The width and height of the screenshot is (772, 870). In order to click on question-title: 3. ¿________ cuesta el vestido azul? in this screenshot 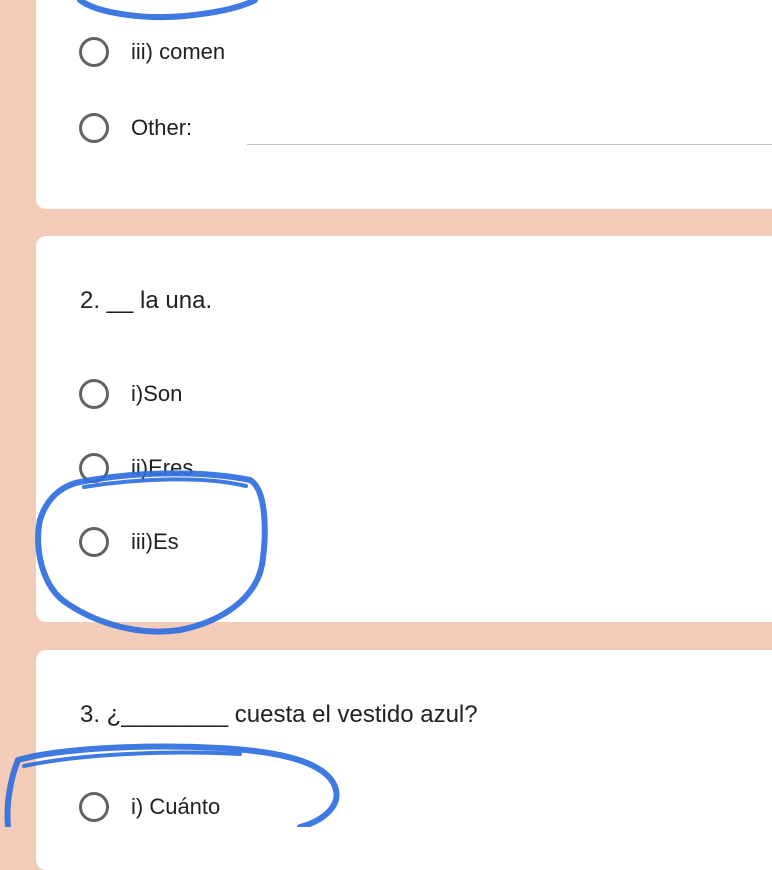, I will do `click(279, 714)`.